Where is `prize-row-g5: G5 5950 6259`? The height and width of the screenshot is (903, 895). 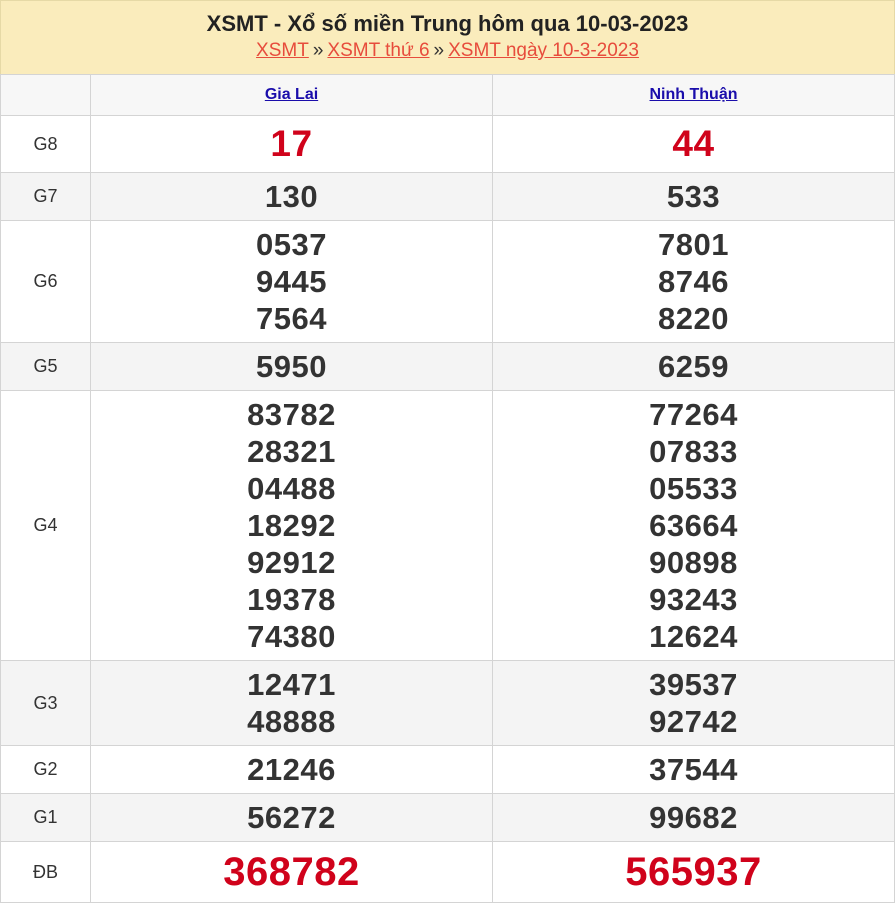
prize-row-g5: G5 5950 6259 is located at coordinates (447, 366).